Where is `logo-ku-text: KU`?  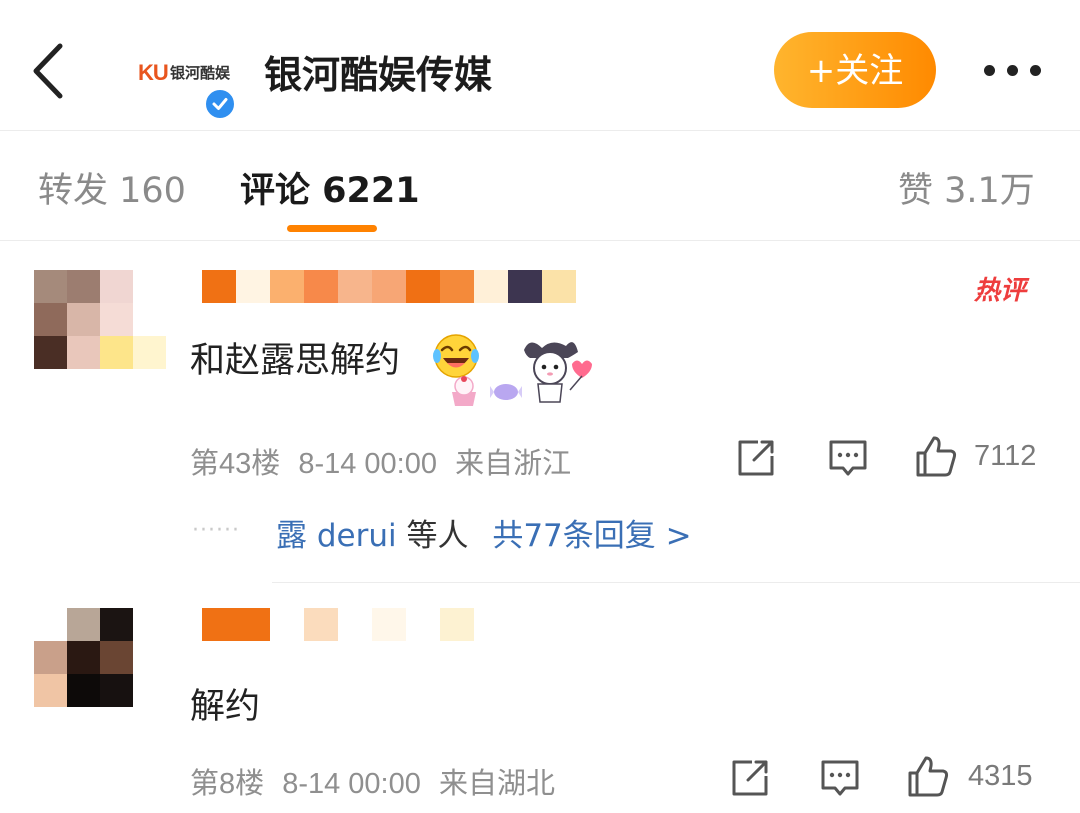 logo-ku-text: KU is located at coordinates (153, 72).